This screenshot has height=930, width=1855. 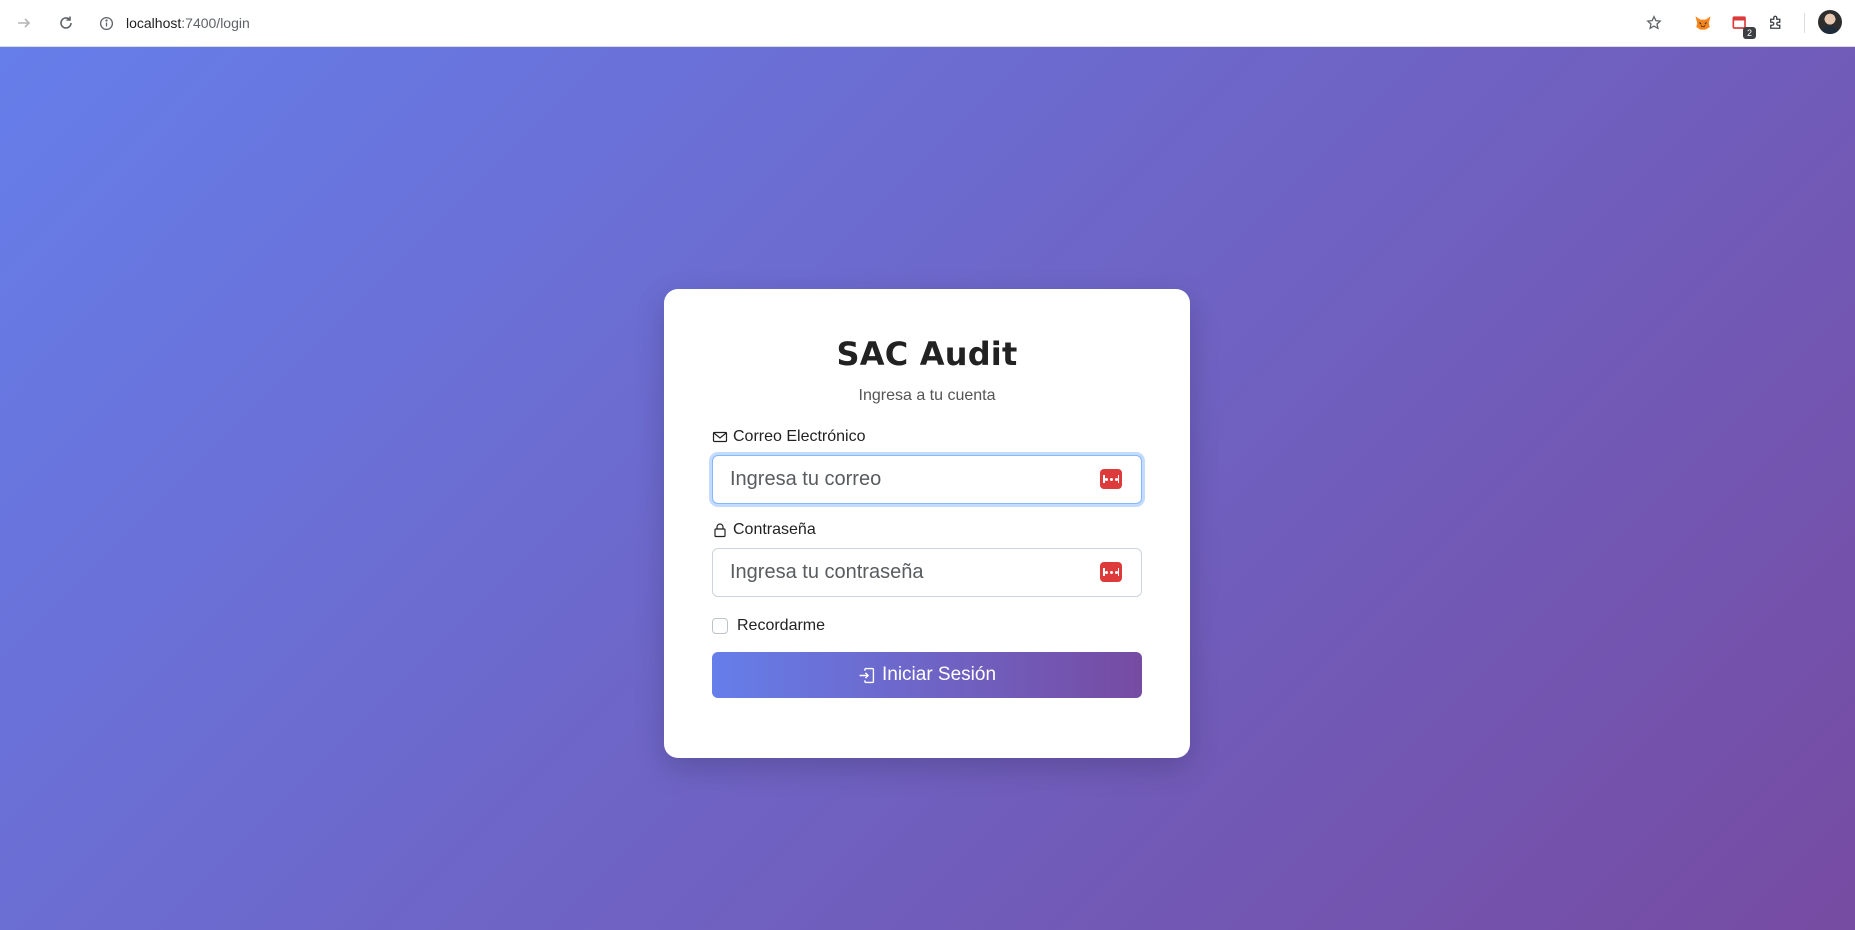 What do you see at coordinates (781, 626) in the screenshot?
I see `remember-me-label: Recordarme` at bounding box center [781, 626].